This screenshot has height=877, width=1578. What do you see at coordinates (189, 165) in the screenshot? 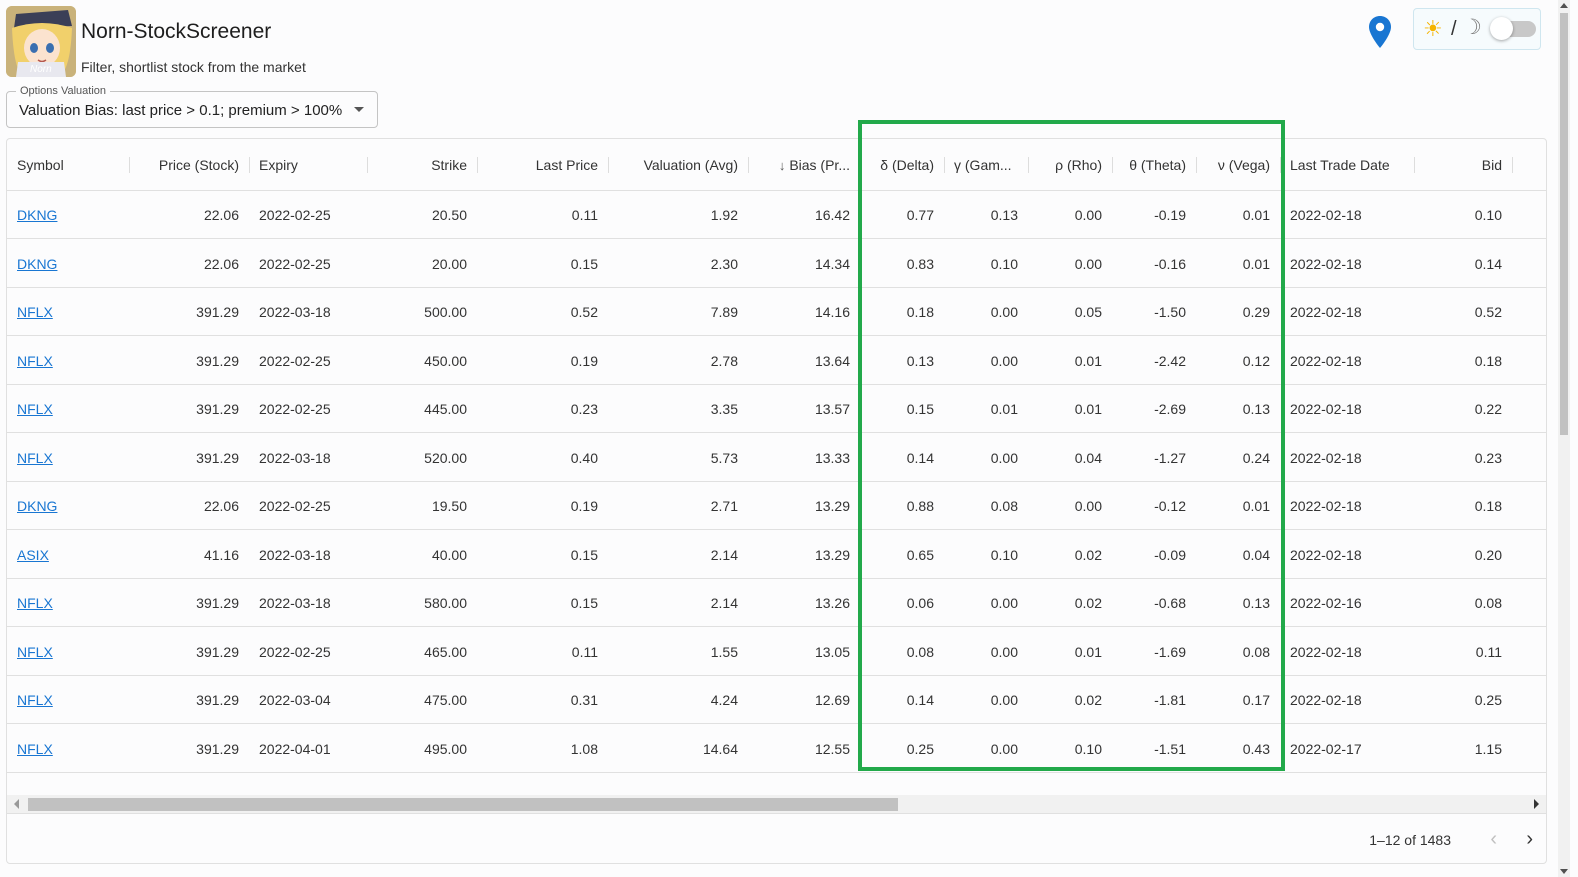
I see `column-header-price-stock: Price (Stock)` at bounding box center [189, 165].